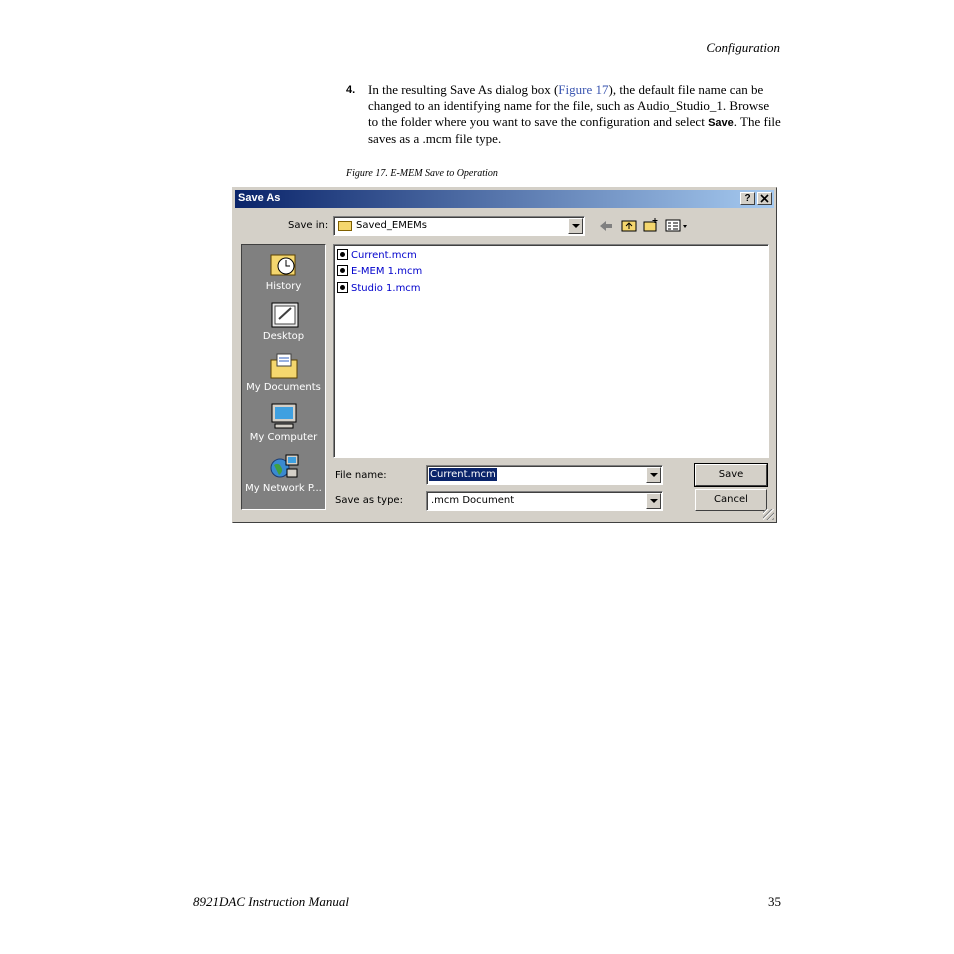  What do you see at coordinates (283, 437) in the screenshot?
I see `place-label: My Computer` at bounding box center [283, 437].